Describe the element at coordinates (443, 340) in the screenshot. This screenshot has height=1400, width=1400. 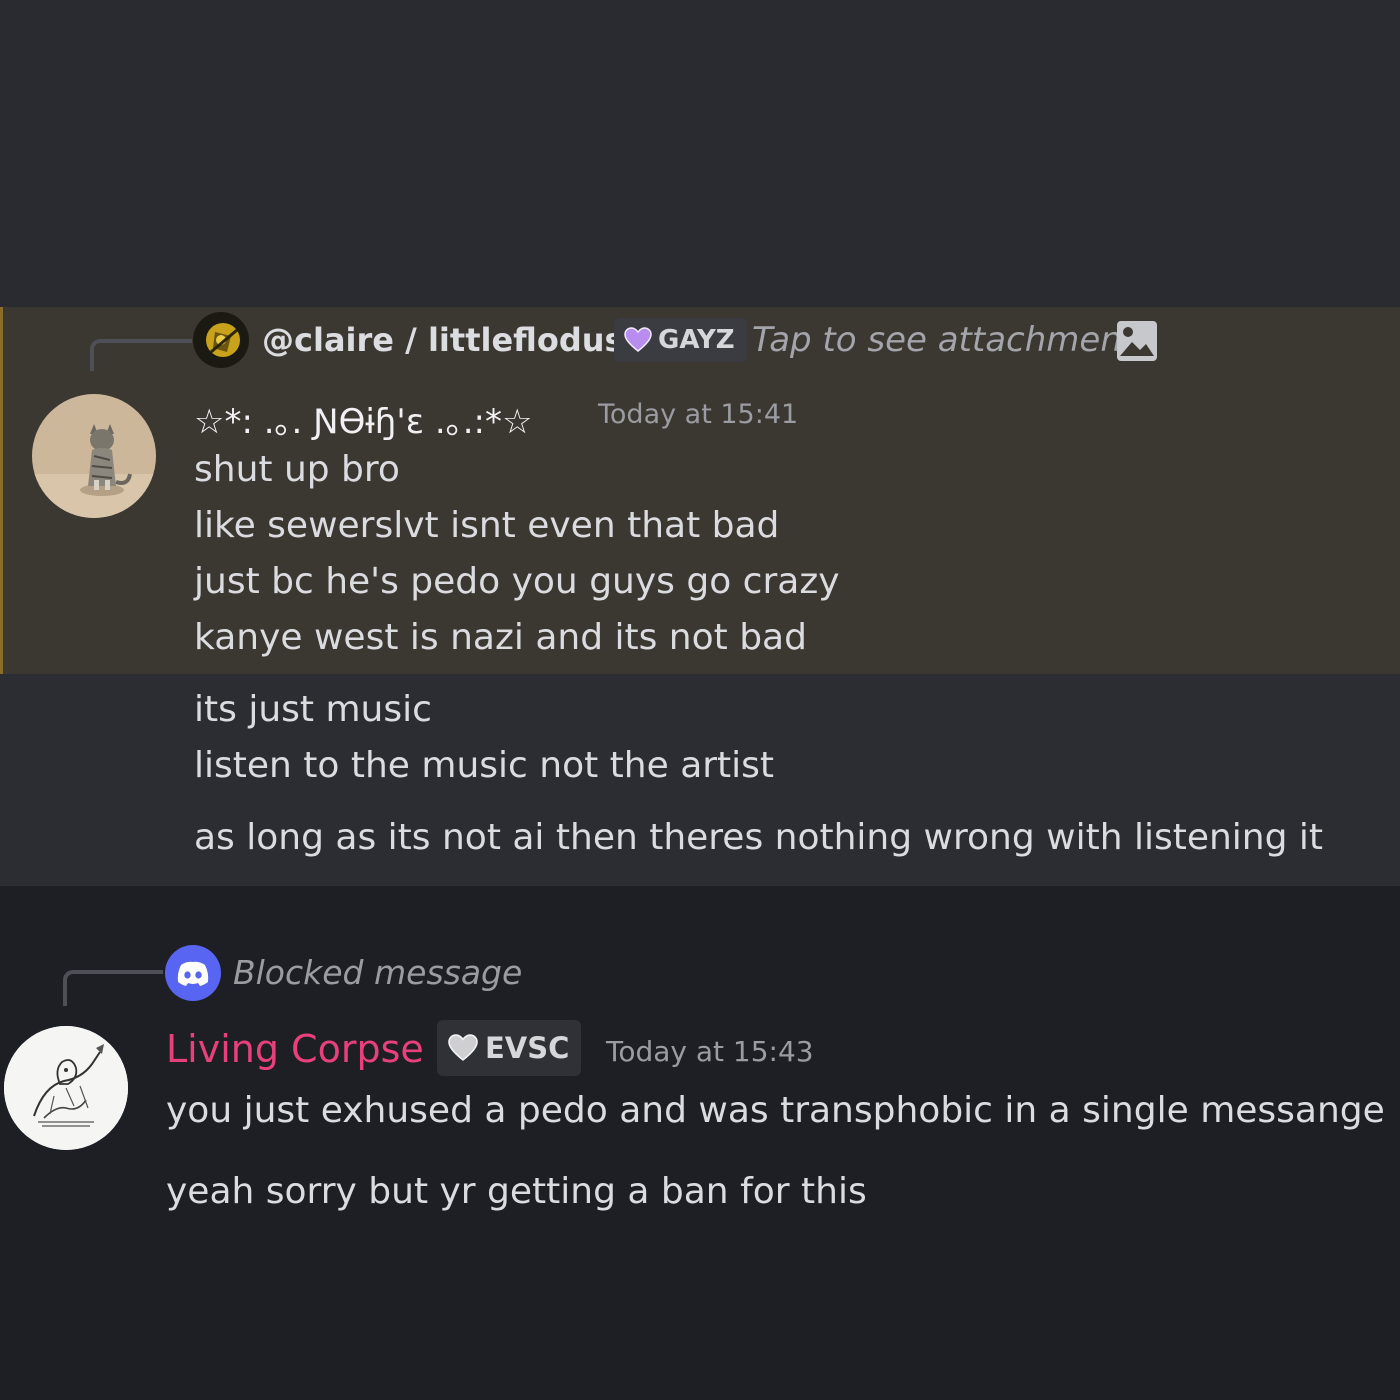
I see `reply-1-handle: @claire / littleflodus` at that location.